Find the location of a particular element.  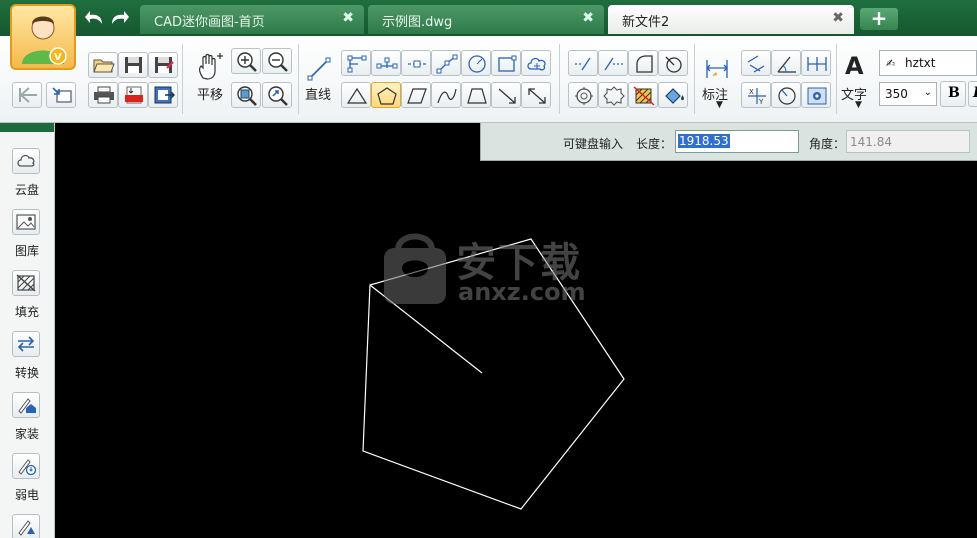

low-voltage-icon is located at coordinates (26, 466).